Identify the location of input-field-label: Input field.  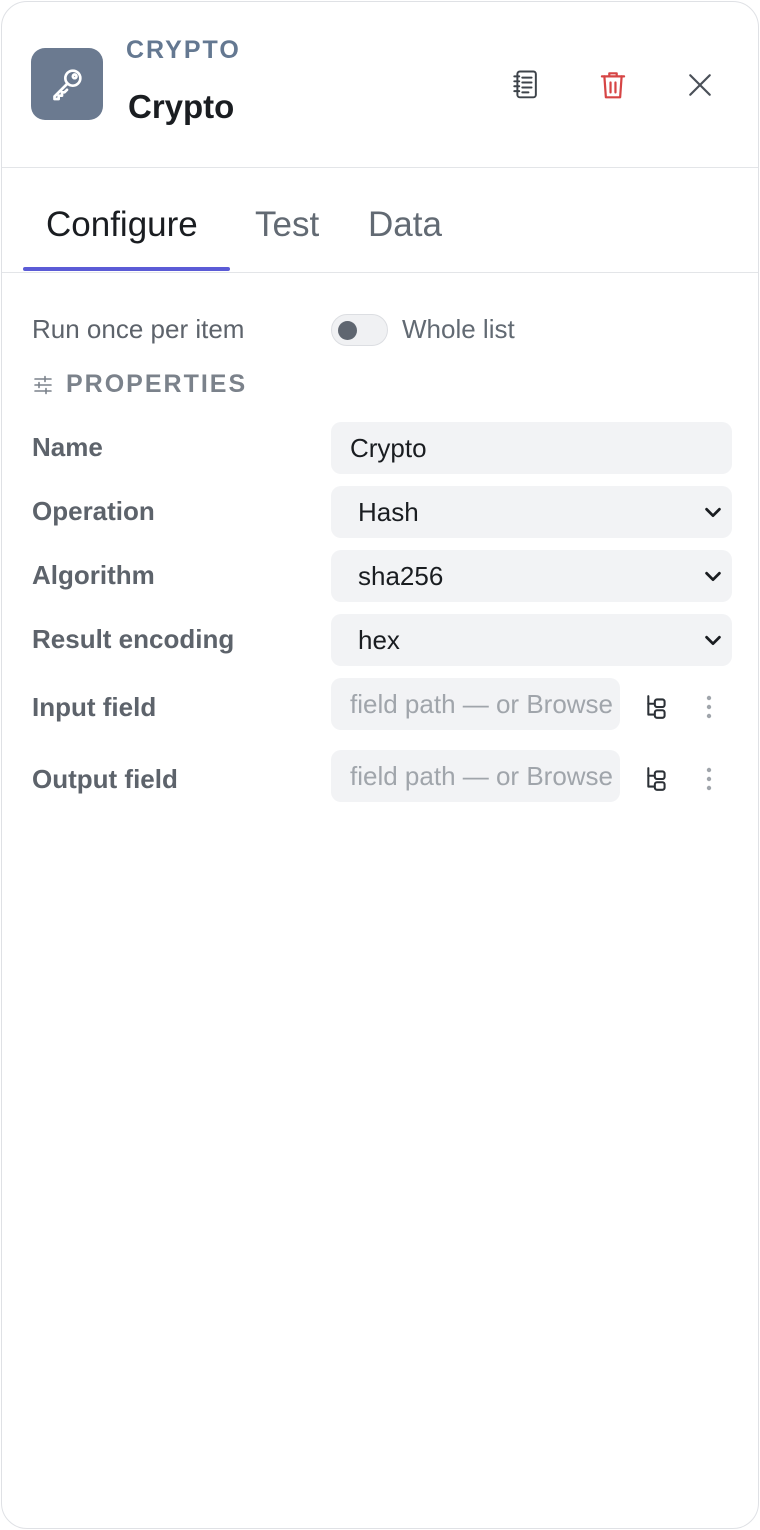
(94, 707).